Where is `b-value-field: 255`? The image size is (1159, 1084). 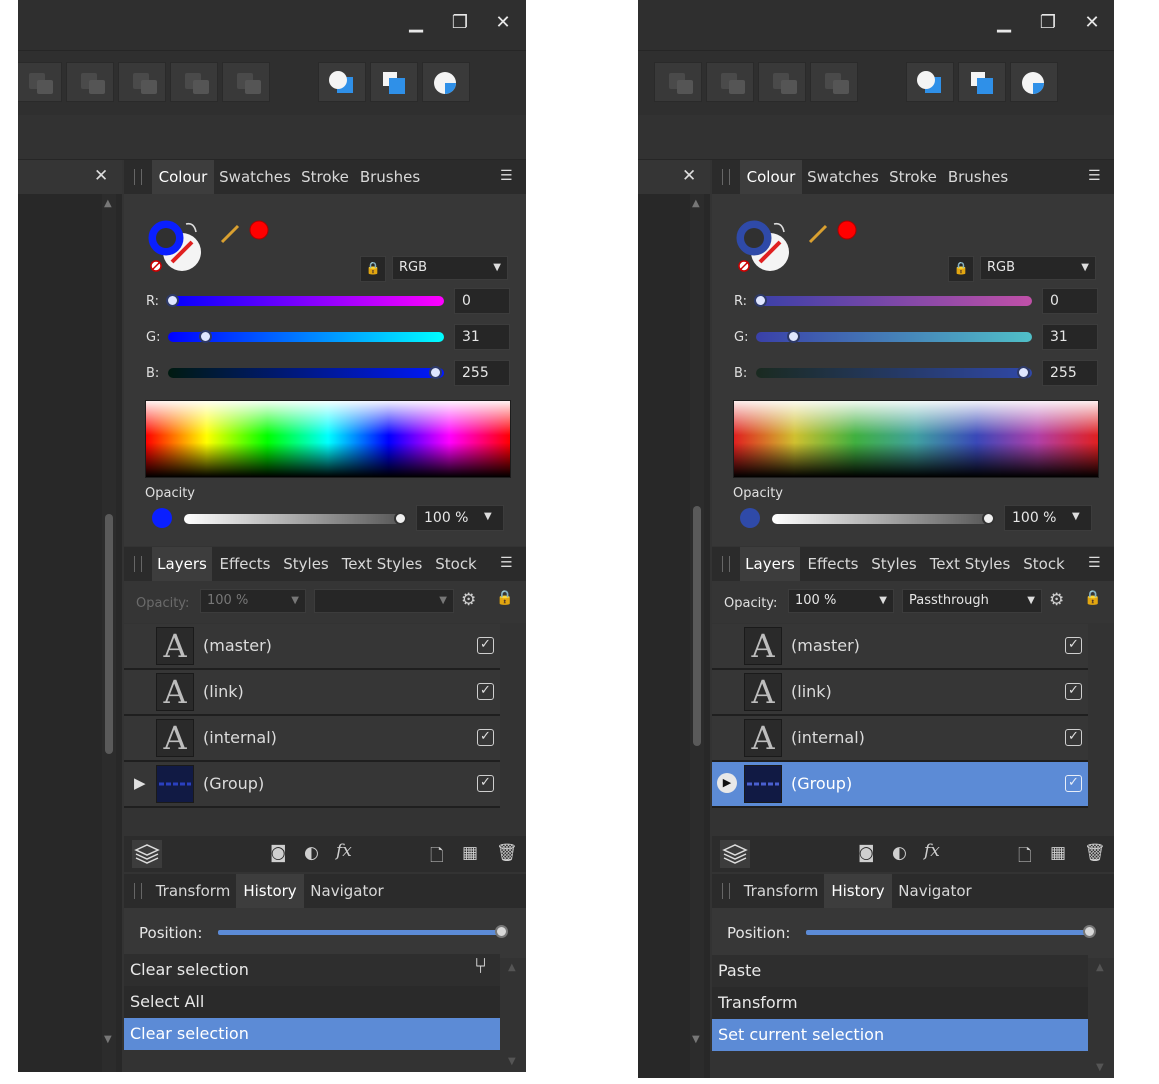
b-value-field: 255 is located at coordinates (482, 373).